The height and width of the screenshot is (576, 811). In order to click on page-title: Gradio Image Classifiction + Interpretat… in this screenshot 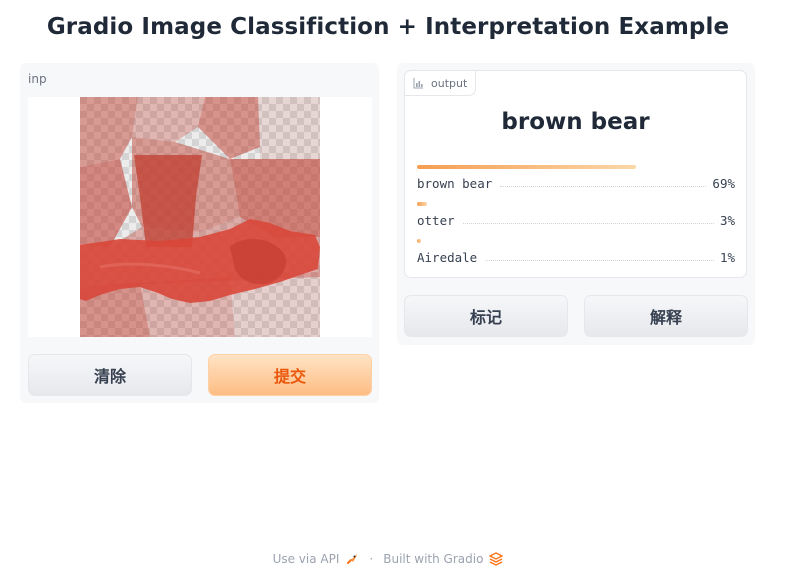, I will do `click(388, 27)`.